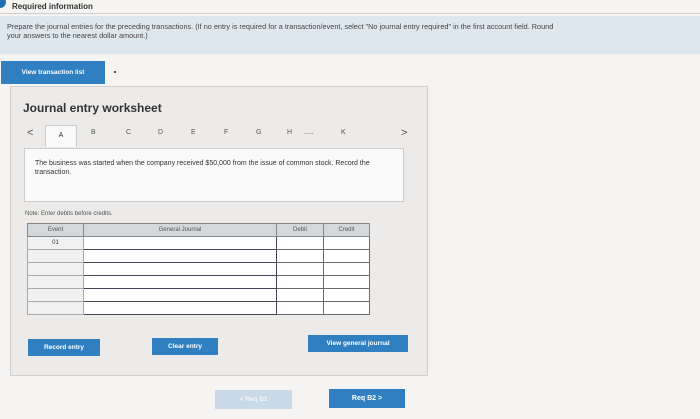 The image size is (700, 419). Describe the element at coordinates (128, 132) in the screenshot. I see `tab-c: C` at that location.